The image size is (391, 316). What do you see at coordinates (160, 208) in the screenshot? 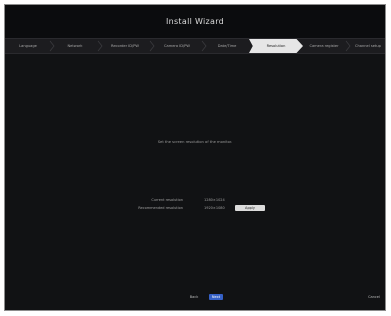
I see `recommended-resolution-label: Recommended resolution` at bounding box center [160, 208].